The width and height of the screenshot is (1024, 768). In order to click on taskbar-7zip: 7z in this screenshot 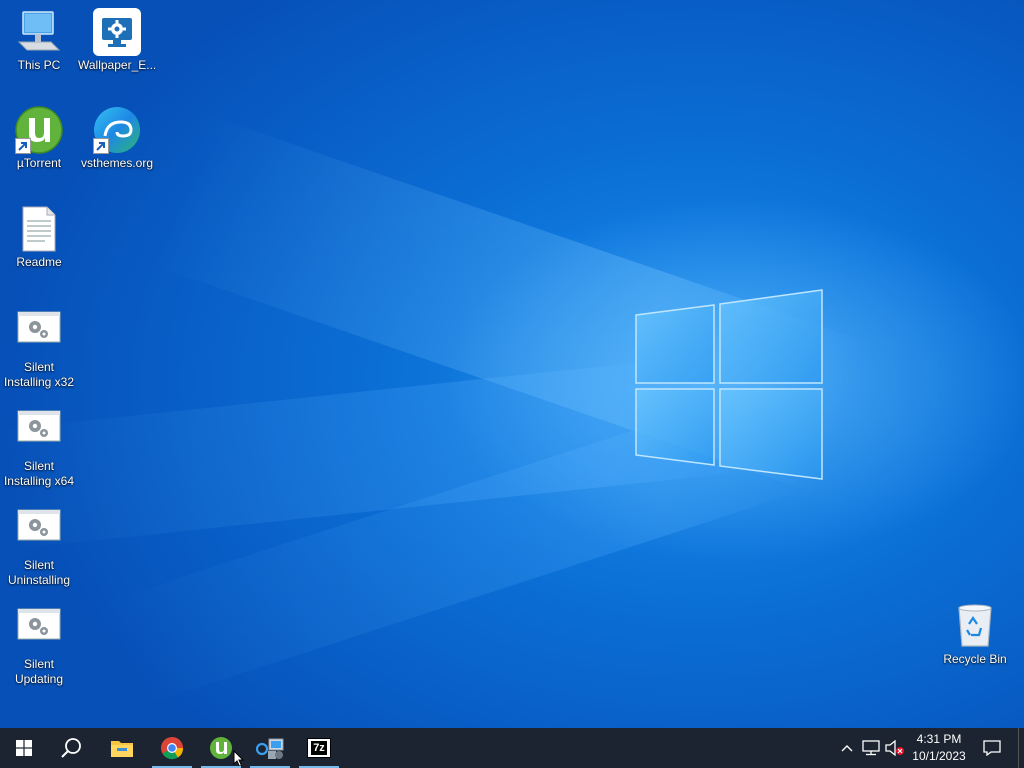, I will do `click(319, 748)`.